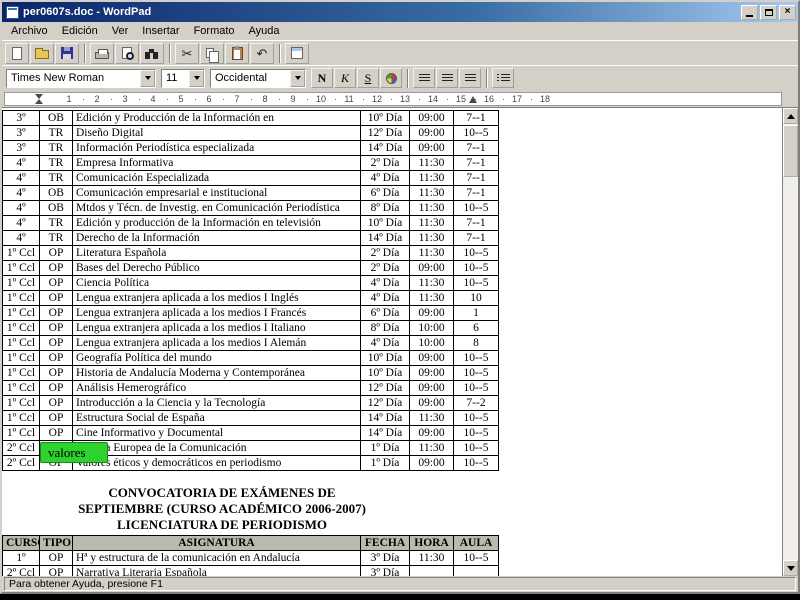 This screenshot has height=600, width=800. What do you see at coordinates (503, 78) in the screenshot?
I see `bullets-button` at bounding box center [503, 78].